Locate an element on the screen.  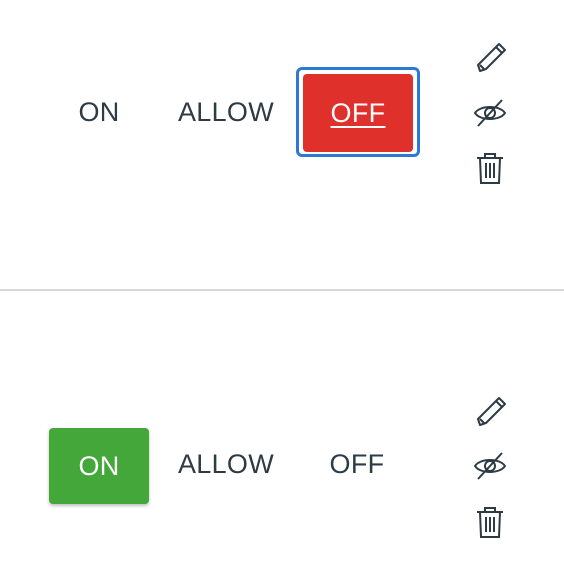
option-on-button-selected: ON is located at coordinates (99, 466).